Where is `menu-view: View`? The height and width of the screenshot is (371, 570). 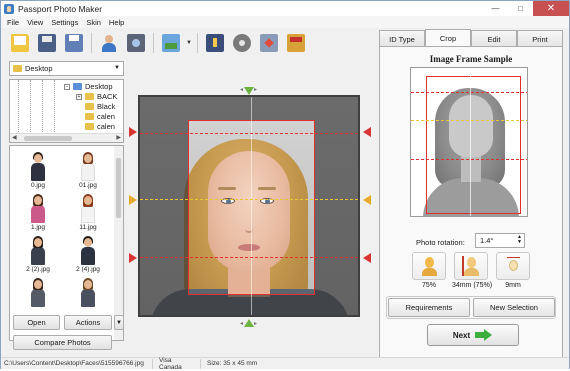
menu-view: View is located at coordinates (35, 22).